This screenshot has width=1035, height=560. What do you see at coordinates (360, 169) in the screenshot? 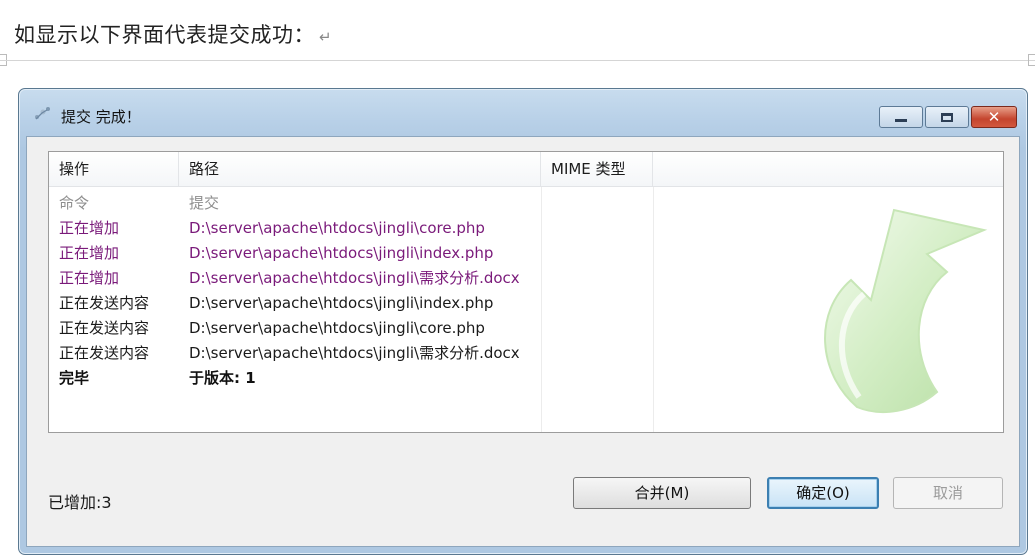
I see `column-header-path: 路径` at bounding box center [360, 169].